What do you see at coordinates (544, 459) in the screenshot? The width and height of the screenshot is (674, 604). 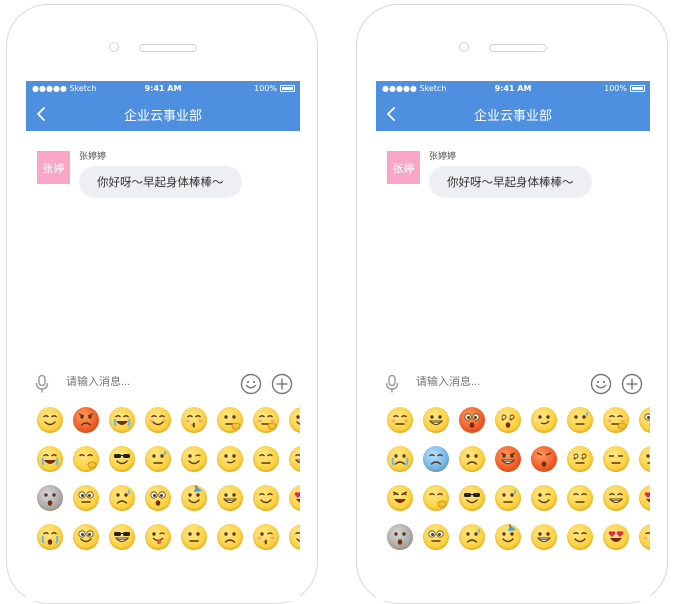 I see `exploding-emoji` at bounding box center [544, 459].